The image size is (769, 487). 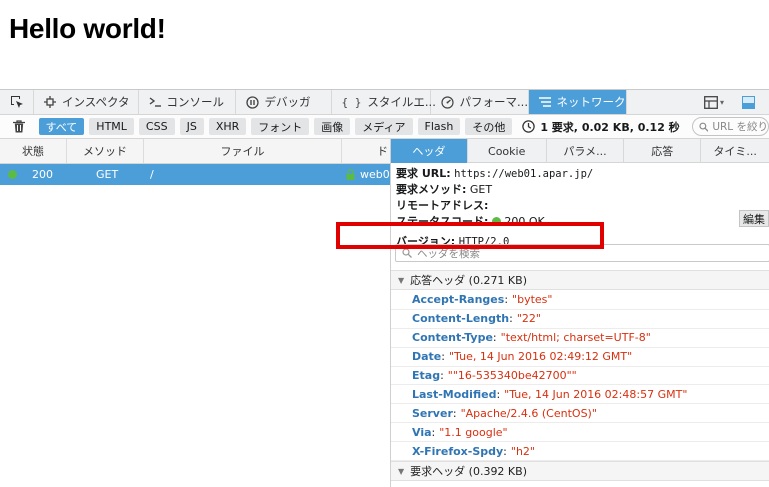 I want to click on header-value: "Tue, 14 Jun 2016 02:49:12 GMT", so click(x=541, y=357).